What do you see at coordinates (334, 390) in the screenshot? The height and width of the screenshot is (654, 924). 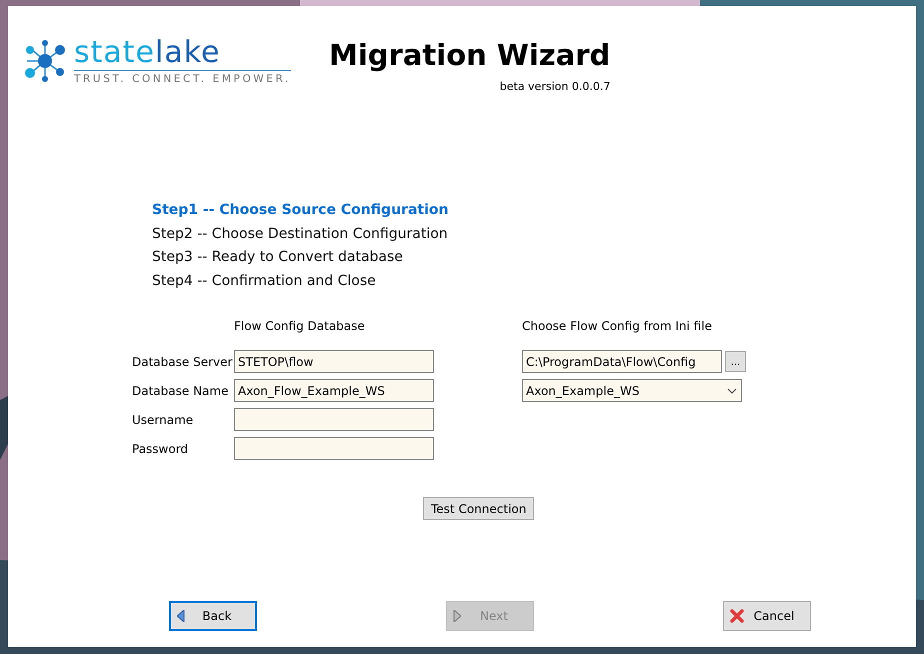 I see `input-field: Axon_Flow_Example_WS` at bounding box center [334, 390].